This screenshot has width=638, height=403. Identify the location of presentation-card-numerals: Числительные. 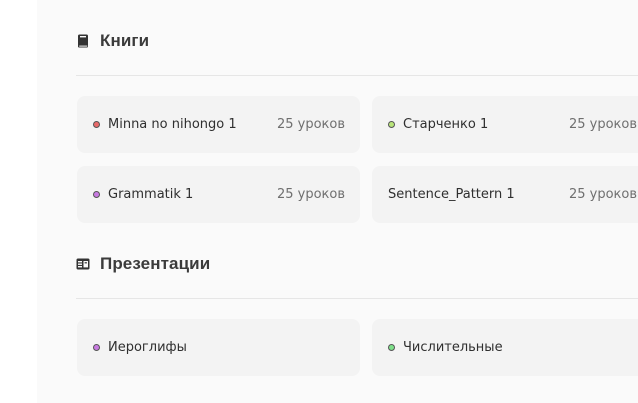
(505, 347).